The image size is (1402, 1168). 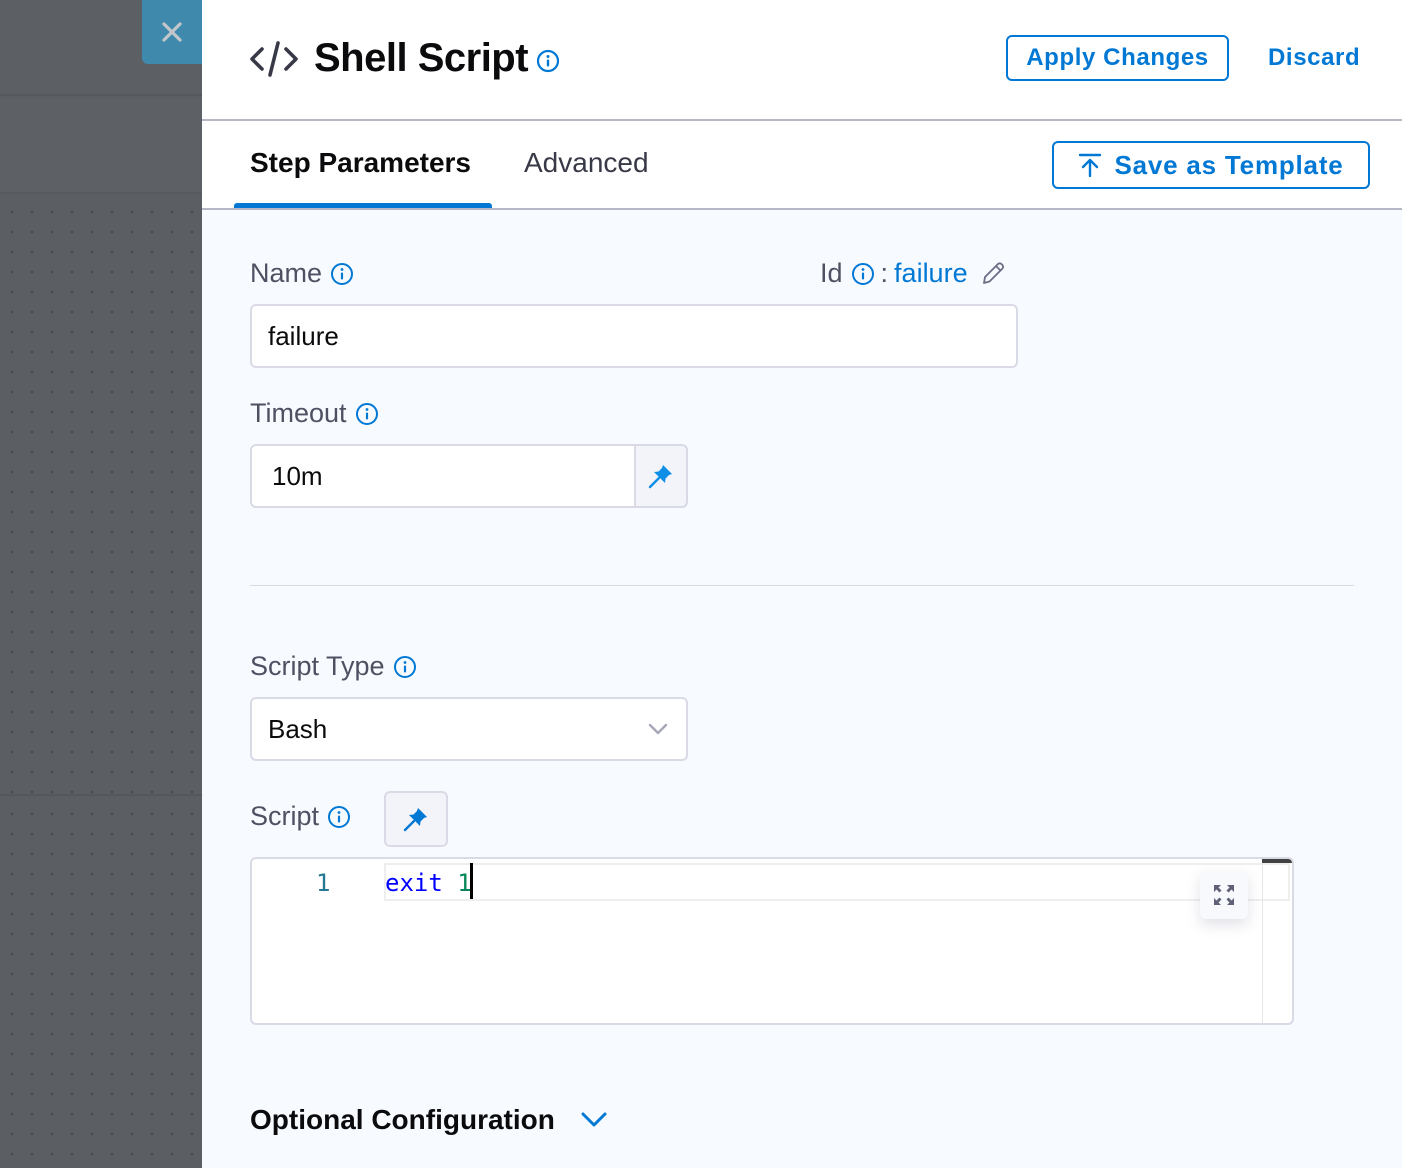 I want to click on script-pin-button, so click(x=416, y=819).